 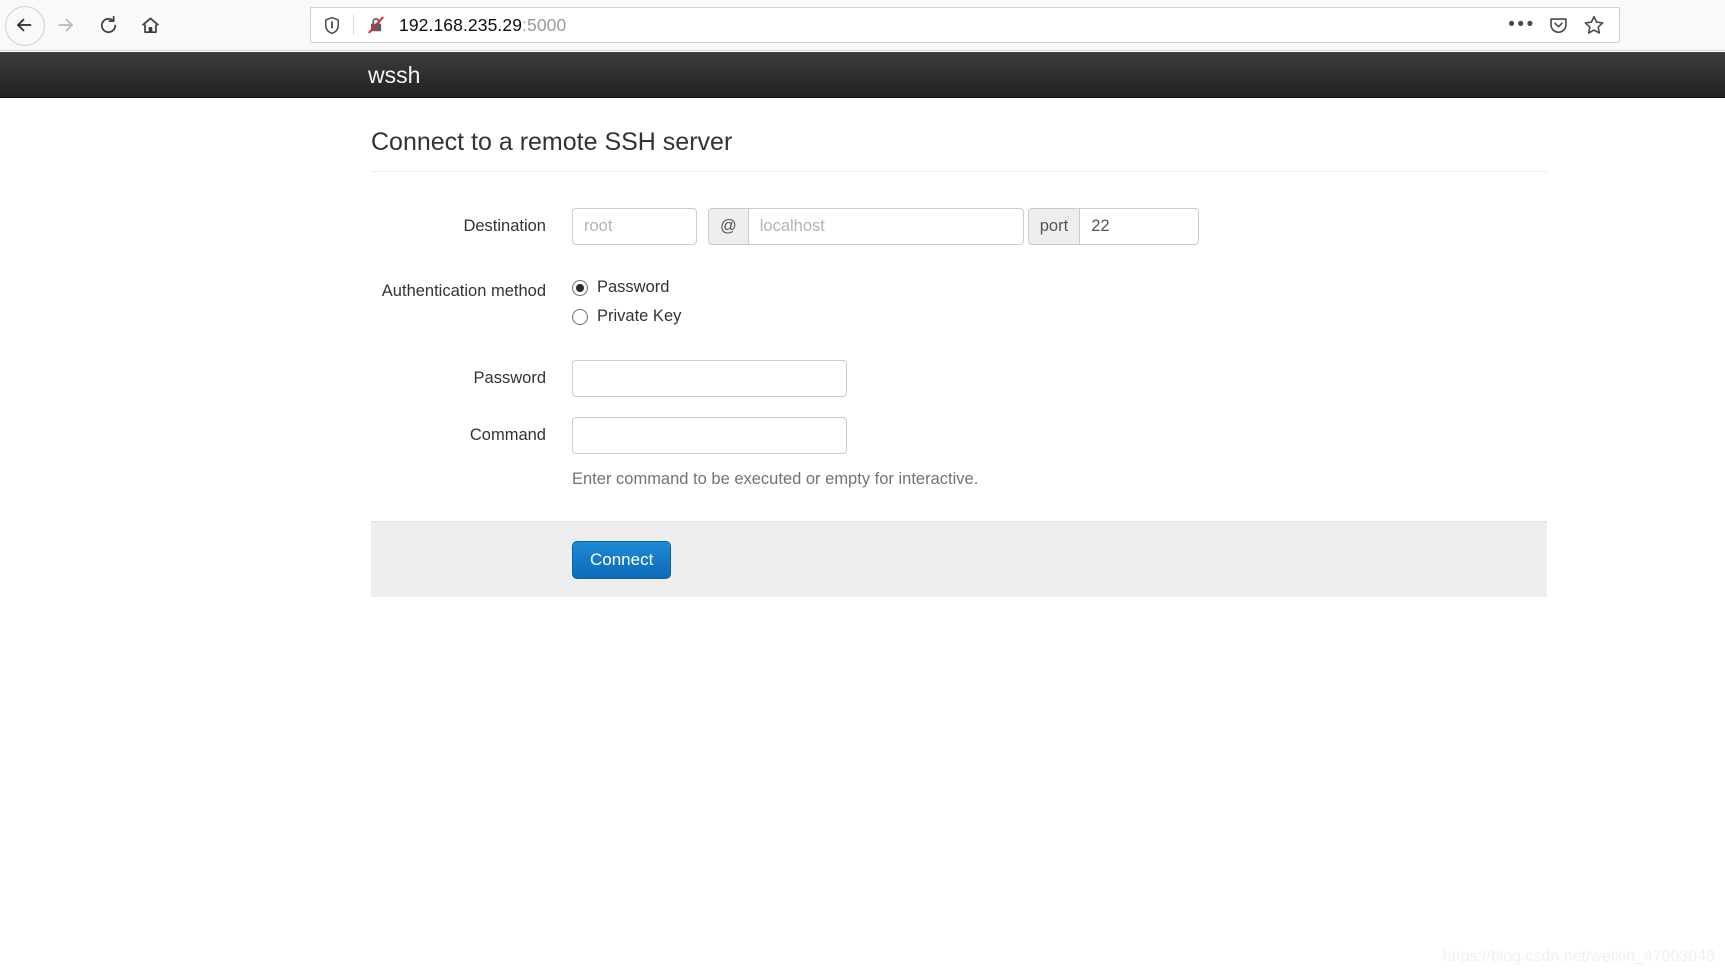 What do you see at coordinates (1522, 25) in the screenshot?
I see `ellipsis-icon: •••` at bounding box center [1522, 25].